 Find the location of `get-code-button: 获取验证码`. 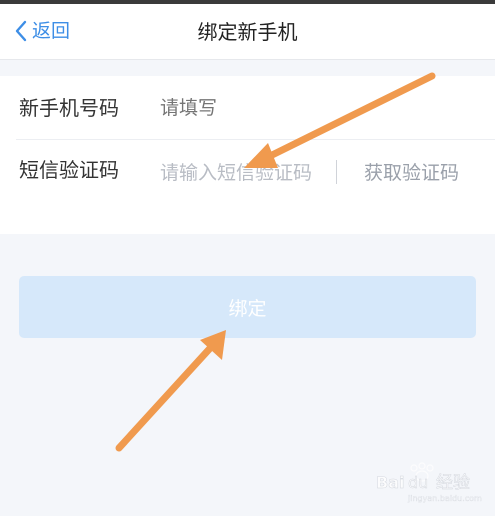

get-code-button: 获取验证码 is located at coordinates (426, 173).